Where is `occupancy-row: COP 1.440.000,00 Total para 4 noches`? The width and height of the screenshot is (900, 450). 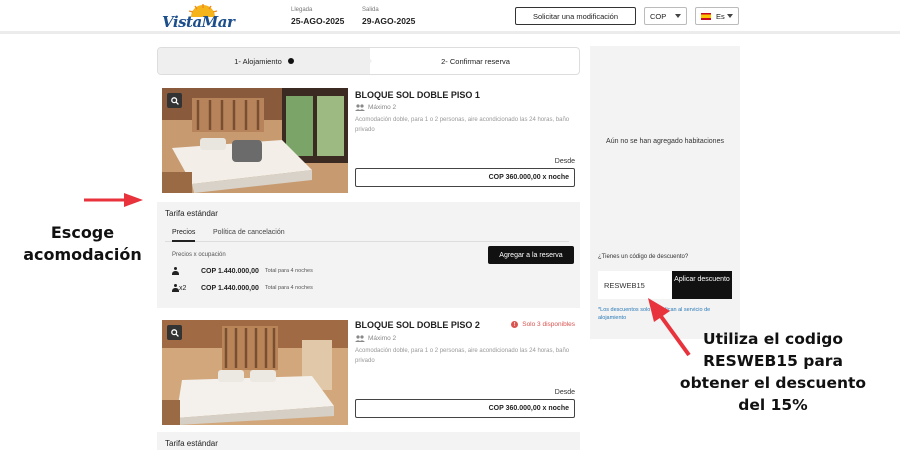
occupancy-row: COP 1.440.000,00 Total para 4 noches is located at coordinates (242, 271).